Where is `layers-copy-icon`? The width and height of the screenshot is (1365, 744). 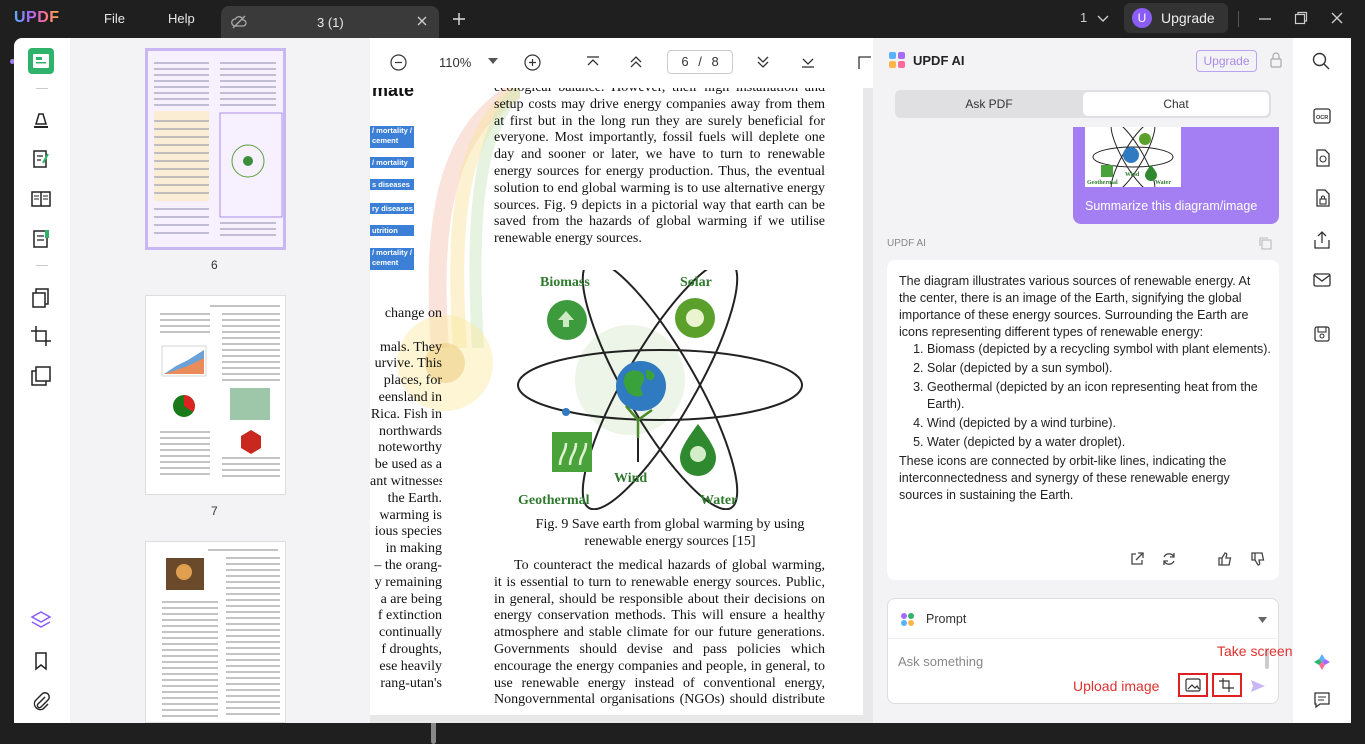
layers-copy-icon is located at coordinates (41, 376).